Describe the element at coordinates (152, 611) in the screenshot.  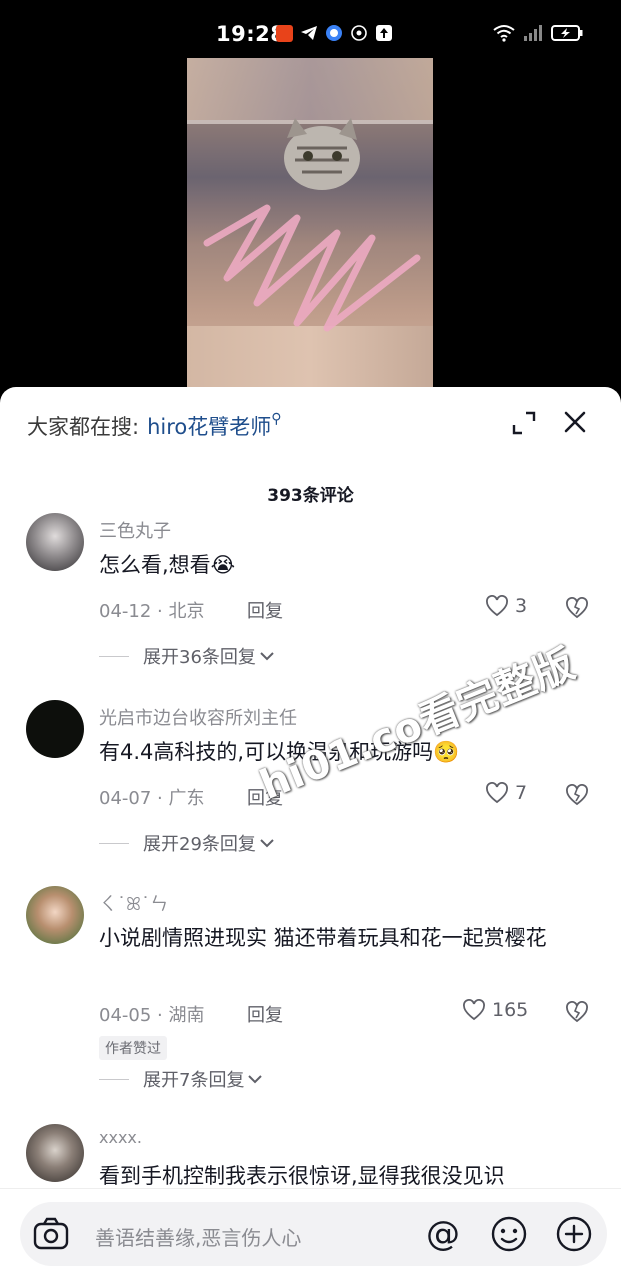
I see `comment-date-location: 04-12 · 北京` at that location.